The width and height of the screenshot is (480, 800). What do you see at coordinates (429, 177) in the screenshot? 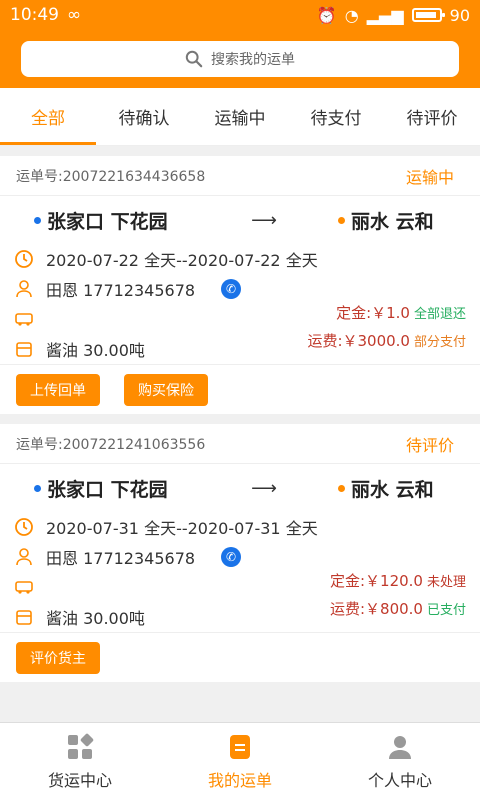
I see `status-badge: 运输中` at bounding box center [429, 177].